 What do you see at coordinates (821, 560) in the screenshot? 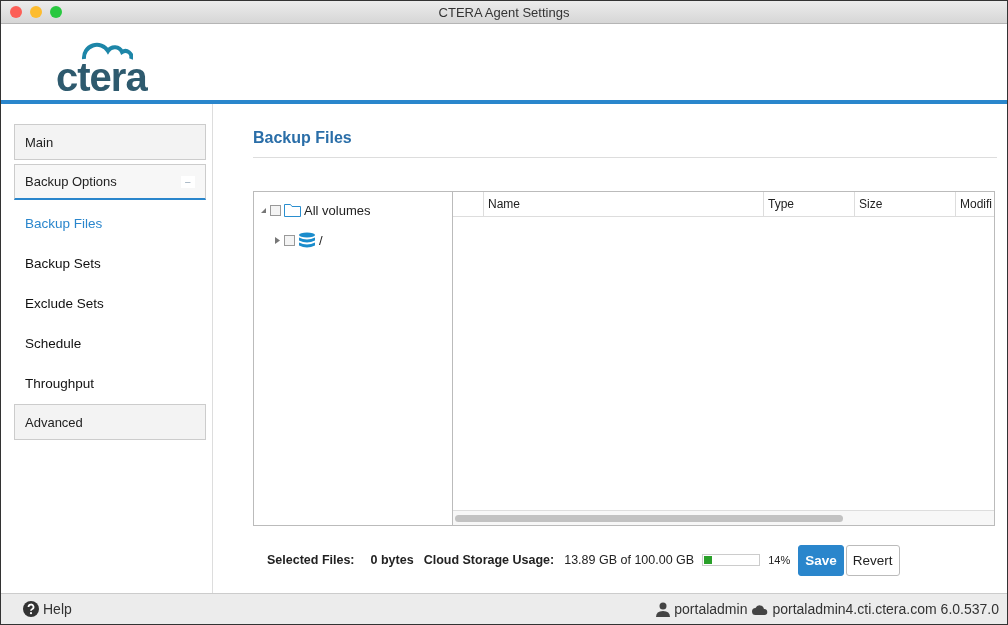
I see `save-button: Save` at bounding box center [821, 560].